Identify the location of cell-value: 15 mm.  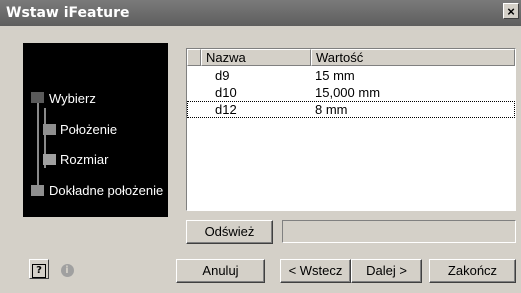
(335, 75).